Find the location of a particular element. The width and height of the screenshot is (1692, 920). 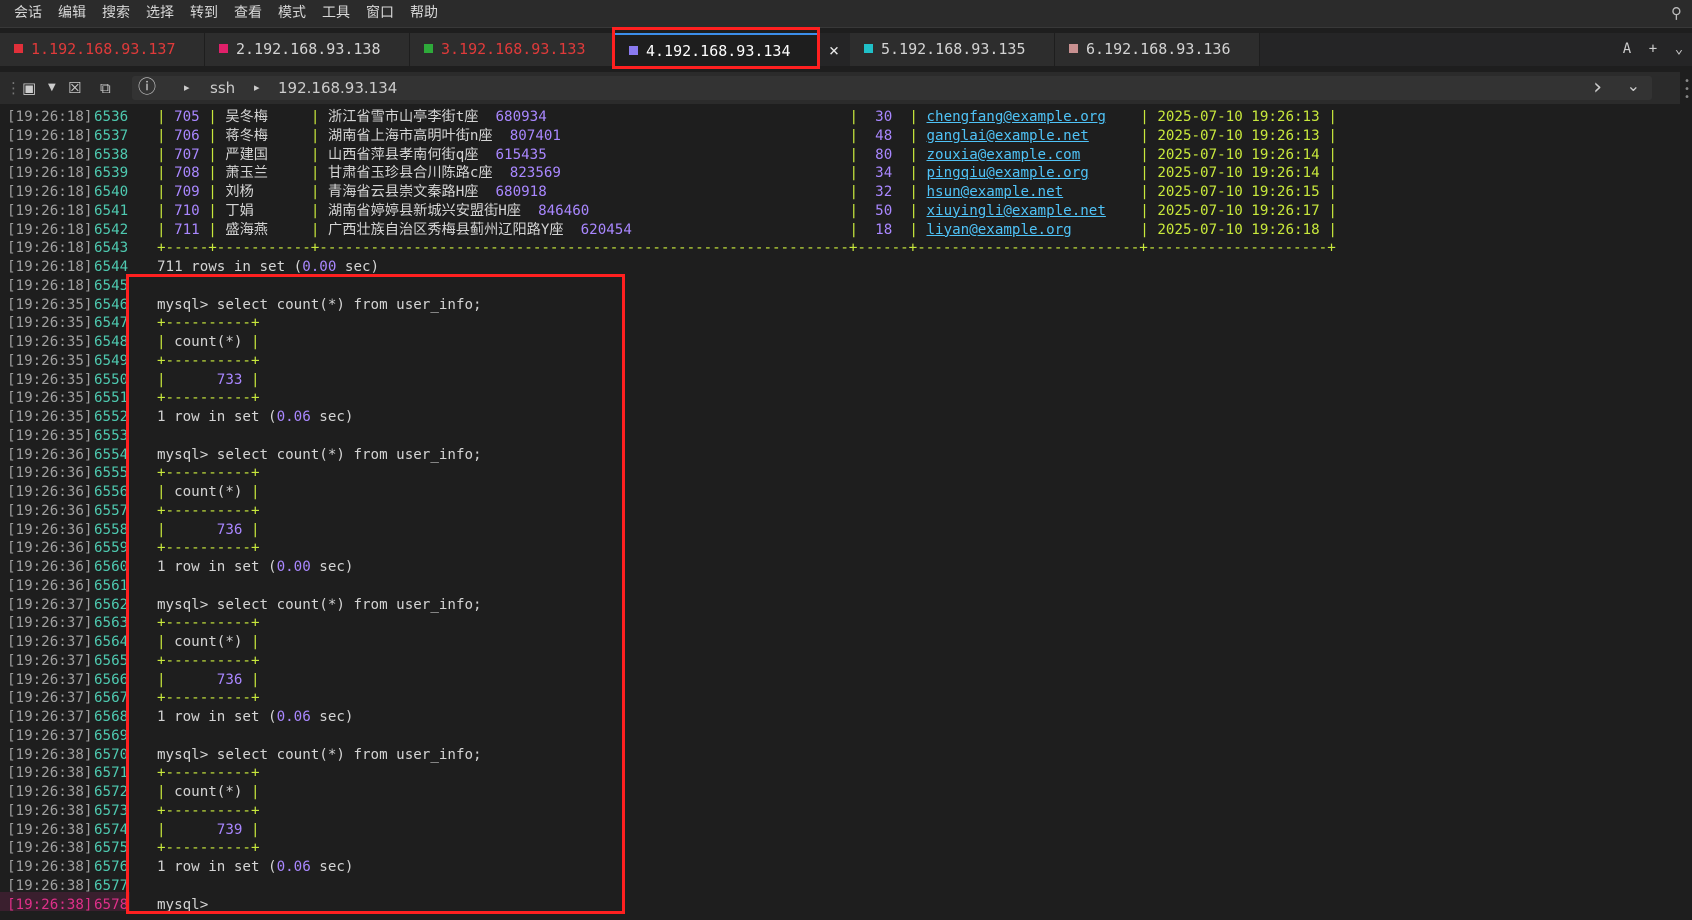

chevron-right-icon: › is located at coordinates (1597, 88).